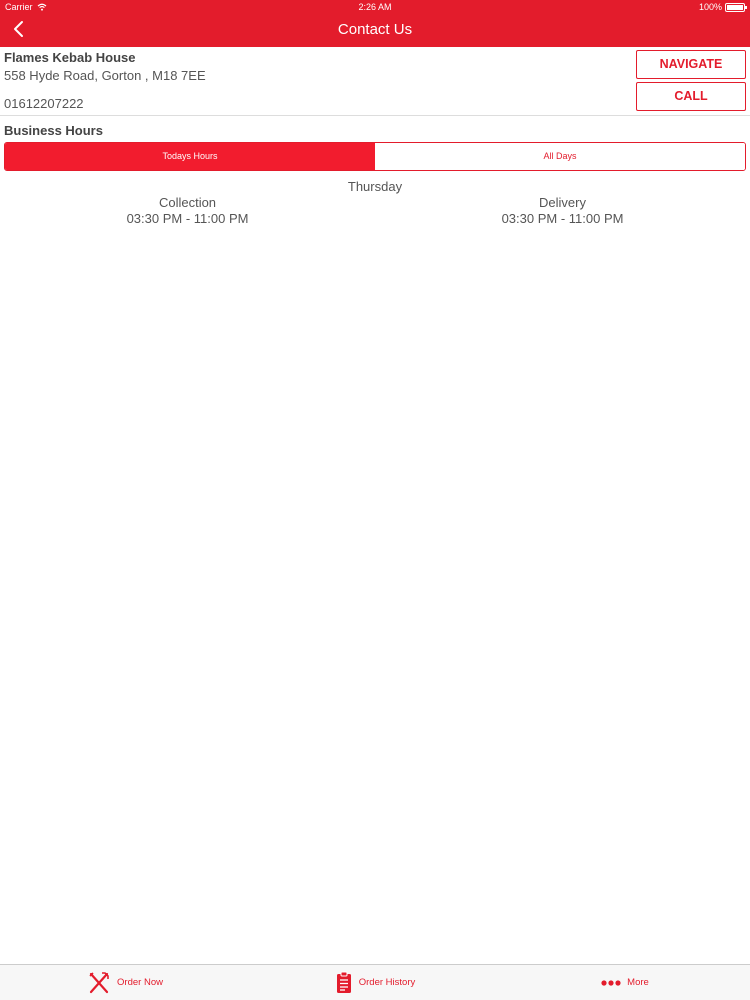 Image resolution: width=750 pixels, height=1000 pixels. What do you see at coordinates (638, 982) in the screenshot?
I see `tab-label: More` at bounding box center [638, 982].